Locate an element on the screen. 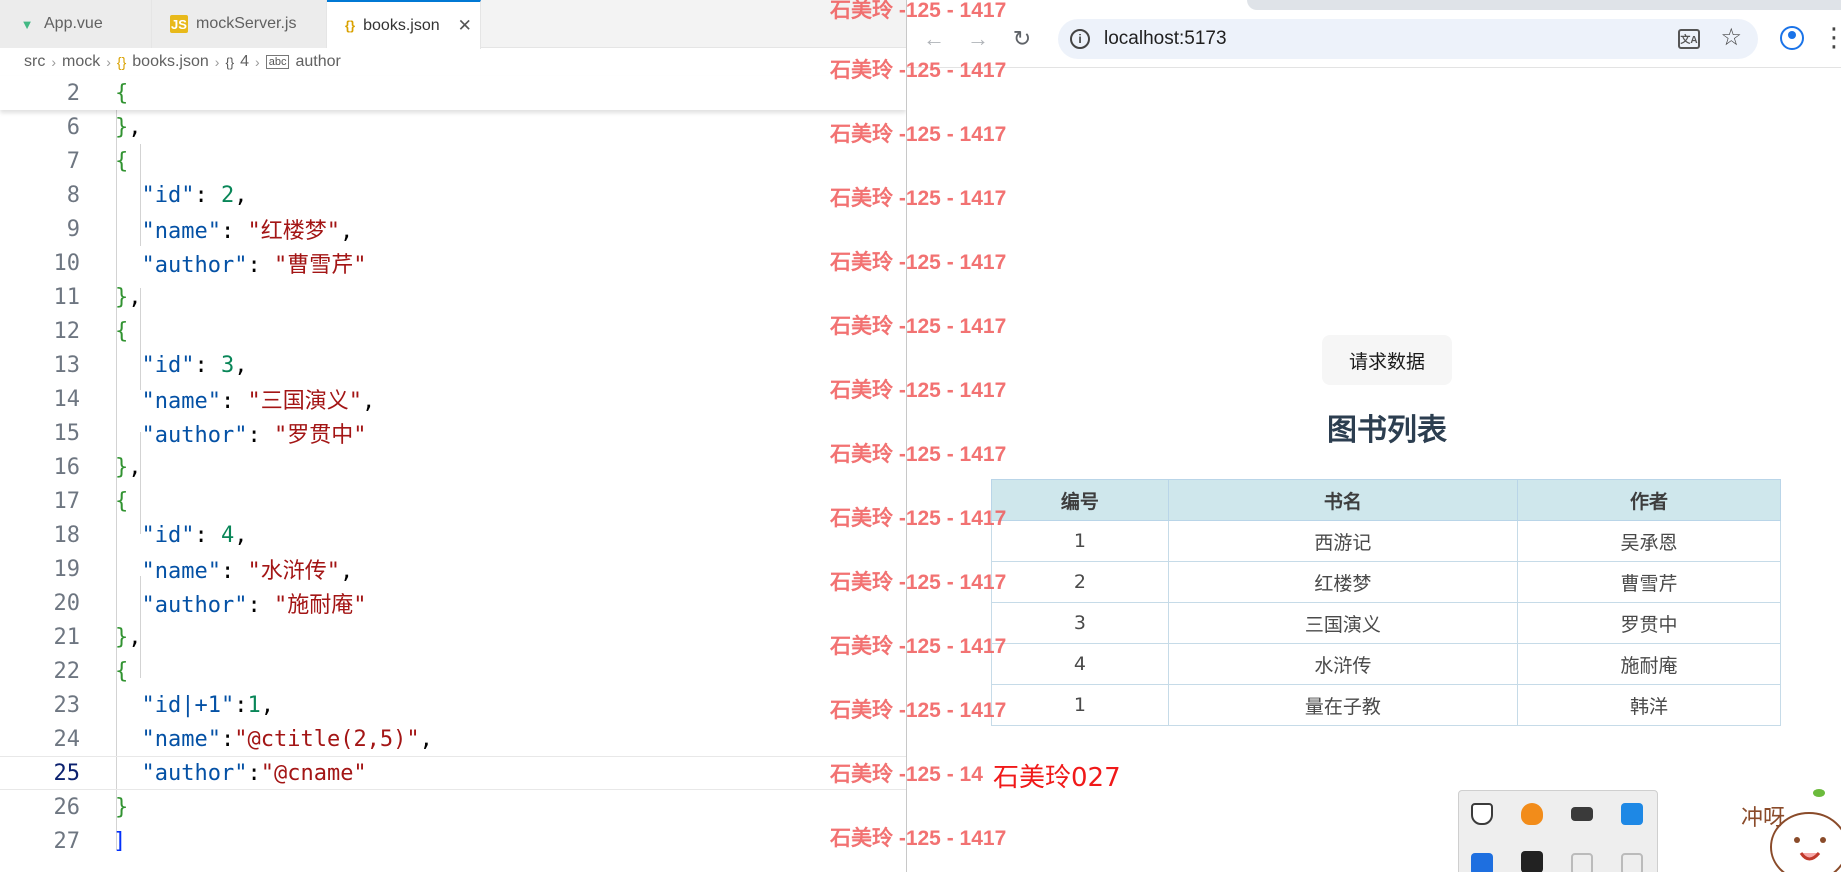 The width and height of the screenshot is (1841, 872). line-number: 26 is located at coordinates (67, 807).